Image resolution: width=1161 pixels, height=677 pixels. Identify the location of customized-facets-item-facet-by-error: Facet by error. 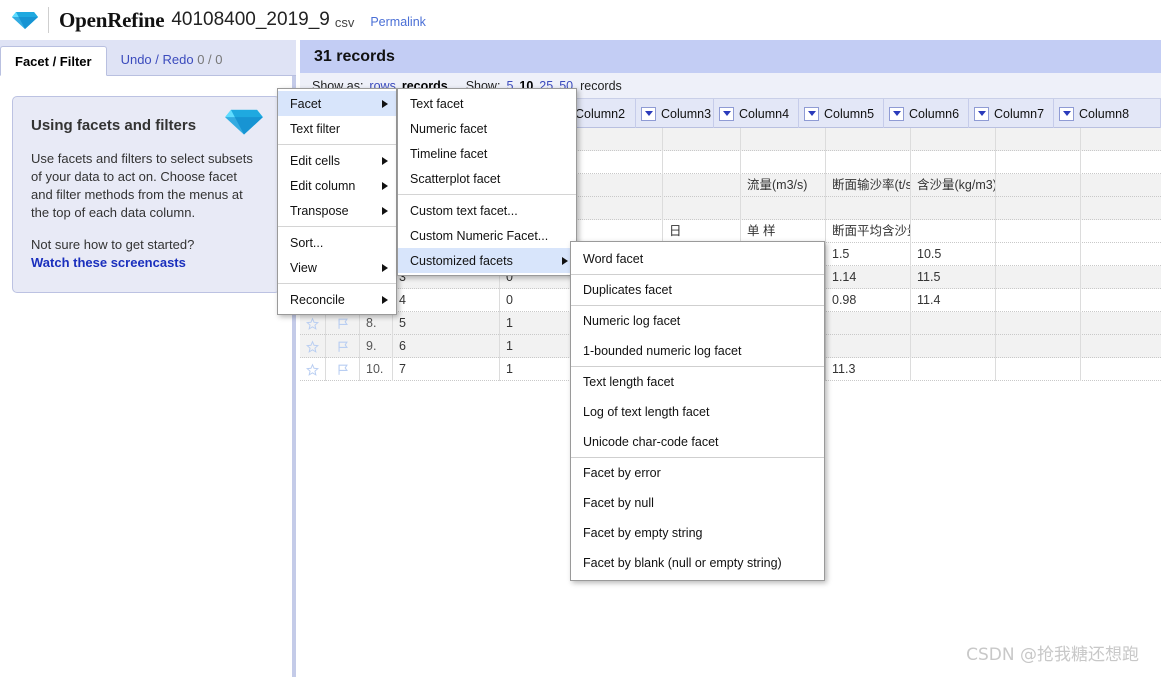
(697, 473).